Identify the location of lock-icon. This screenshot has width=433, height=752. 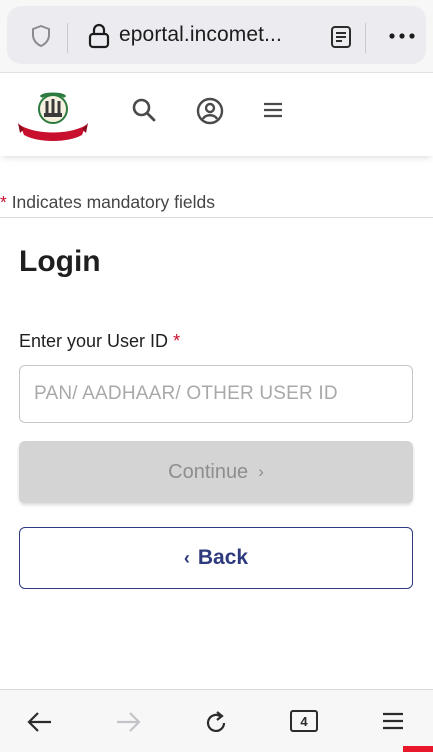
(99, 36).